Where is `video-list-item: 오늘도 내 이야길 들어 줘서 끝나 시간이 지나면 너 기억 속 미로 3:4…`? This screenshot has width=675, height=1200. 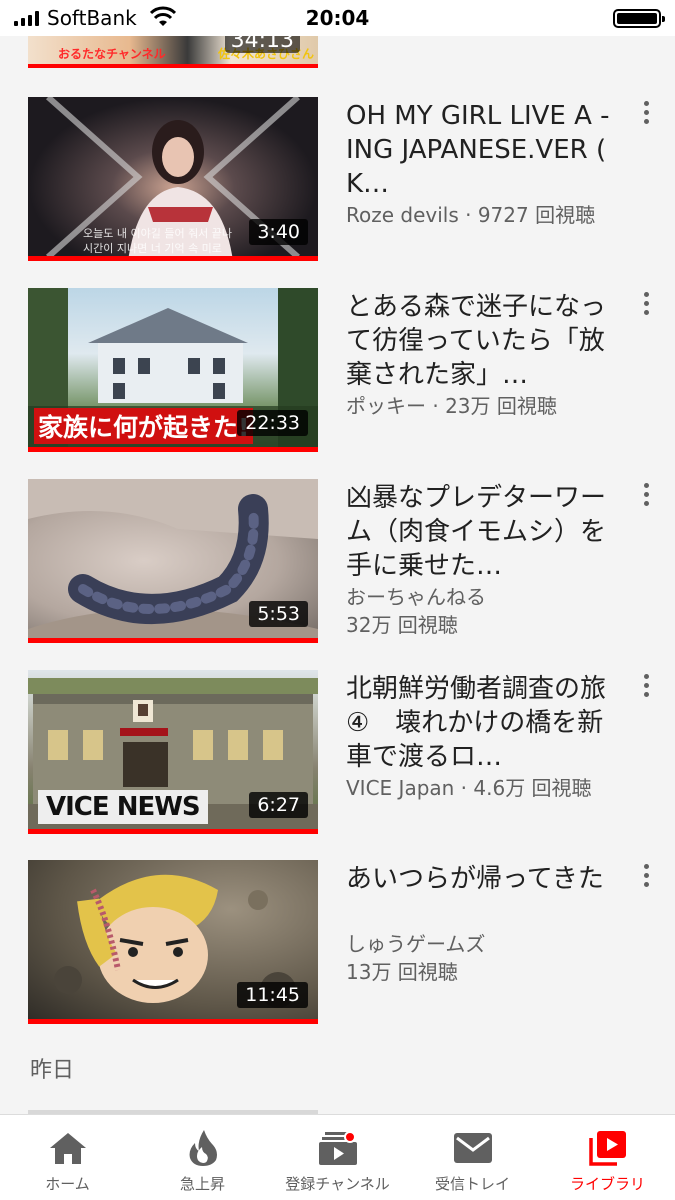 video-list-item: 오늘도 내 이야길 들어 줘서 끝나 시간이 지나면 너 기억 속 미로 3:4… is located at coordinates (337, 179).